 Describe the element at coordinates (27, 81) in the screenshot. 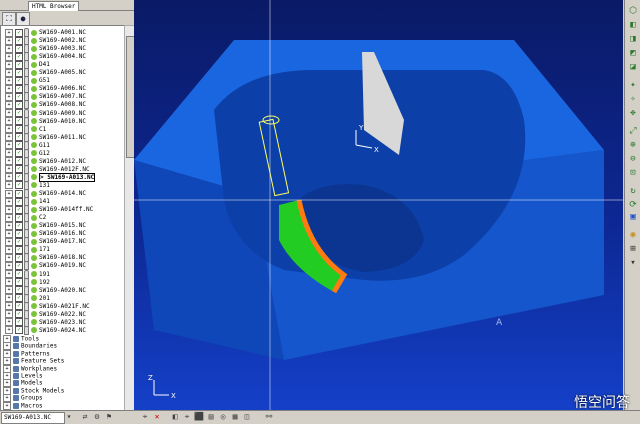

I see `tree-toolpath-item: + ✓ G51` at that location.